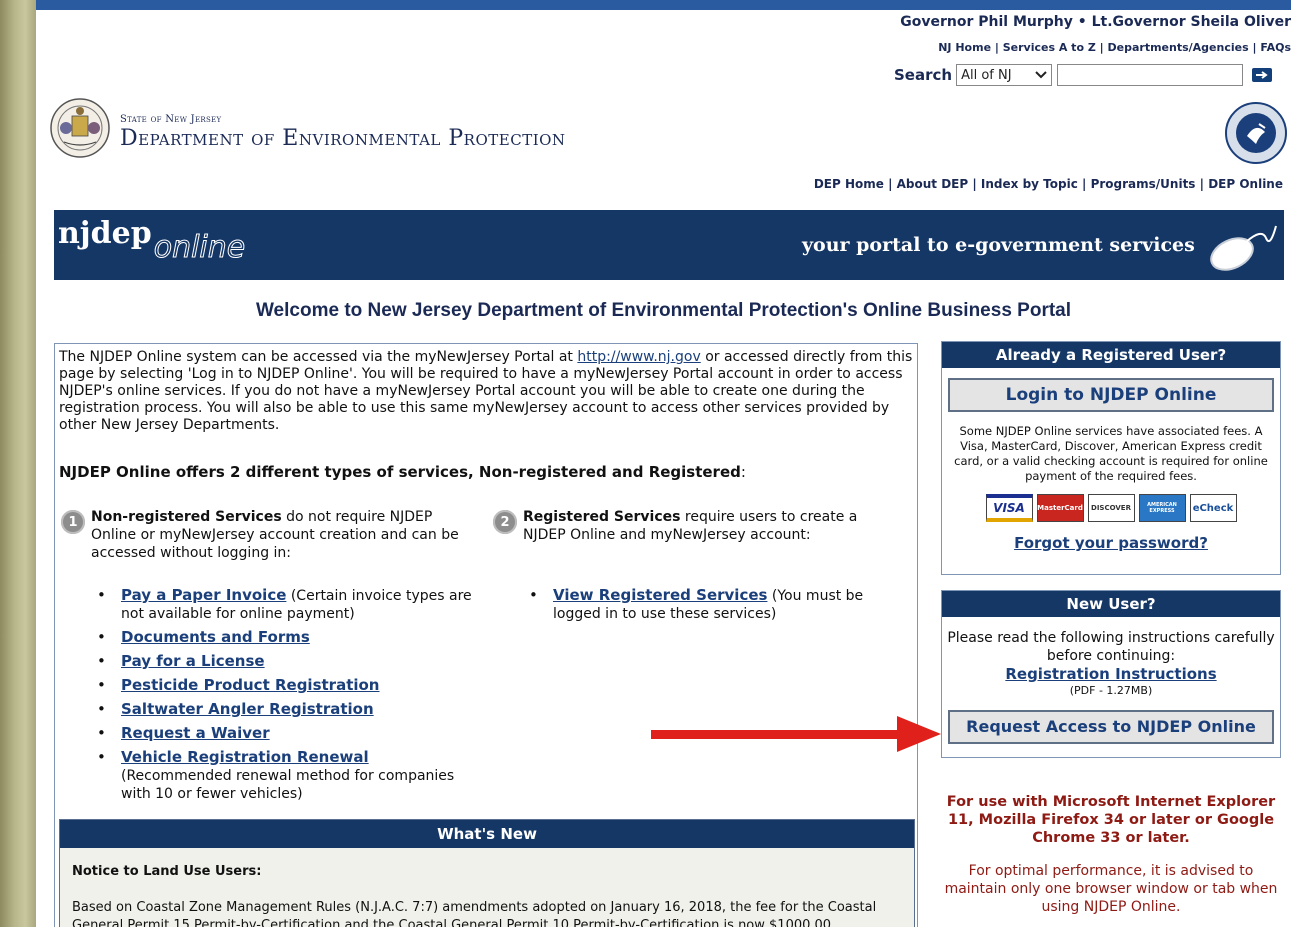  I want to click on visa-card-icon: VISA, so click(1009, 508).